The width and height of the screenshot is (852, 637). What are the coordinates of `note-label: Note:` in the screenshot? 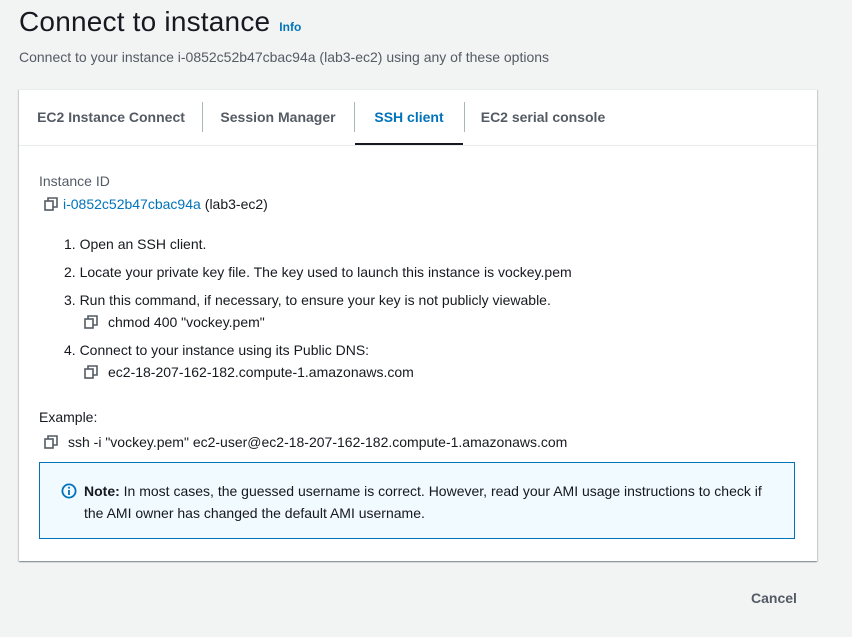 It's located at (102, 491).